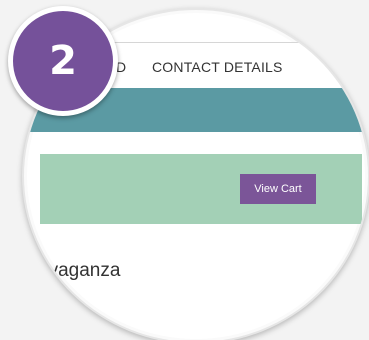  Describe the element at coordinates (63, 61) in the screenshot. I see `step-number-badge: 2` at that location.